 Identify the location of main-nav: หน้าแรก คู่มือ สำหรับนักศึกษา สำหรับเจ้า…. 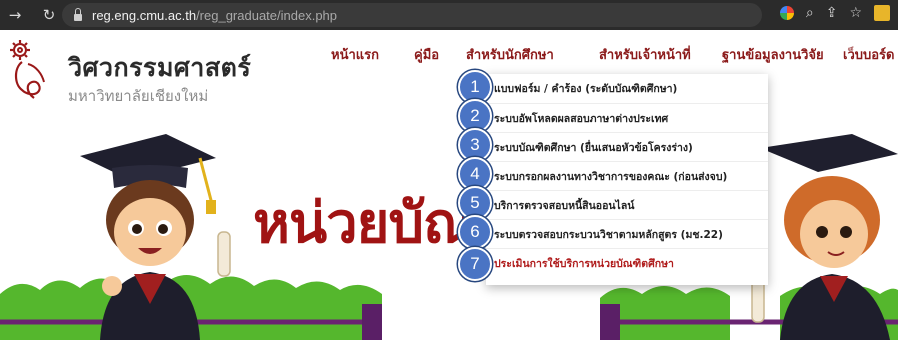
(449, 59).